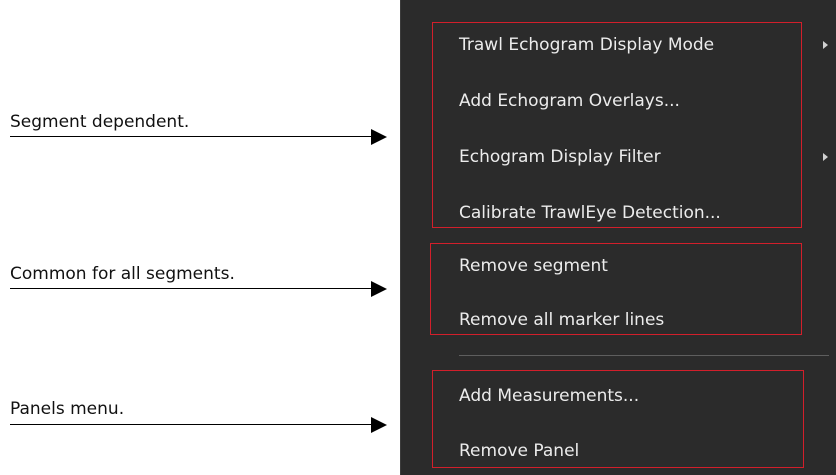  I want to click on annotation-label-common: Common for all segments., so click(122, 274).